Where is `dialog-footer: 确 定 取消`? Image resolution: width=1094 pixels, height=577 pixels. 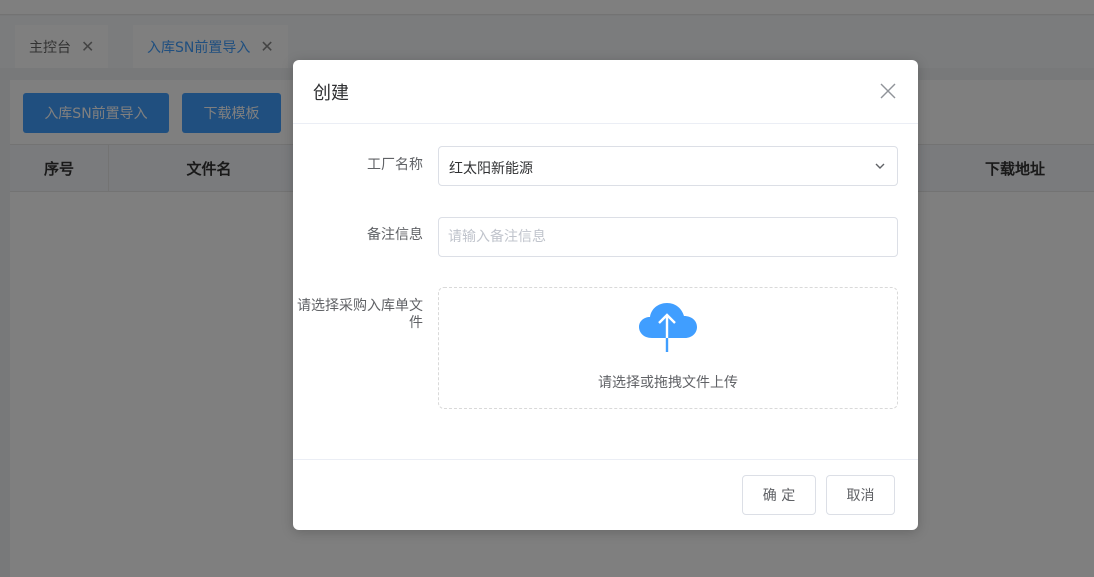
dialog-footer: 确 定 取消 is located at coordinates (605, 494).